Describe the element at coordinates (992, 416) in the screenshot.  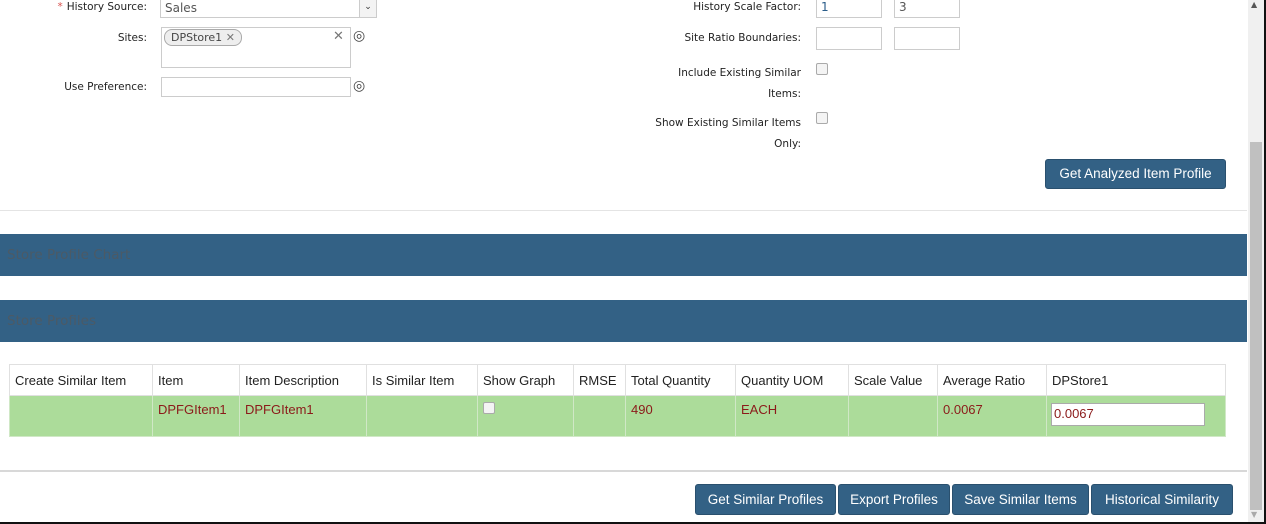
I see `average-ratio-cell: 0.0067` at that location.